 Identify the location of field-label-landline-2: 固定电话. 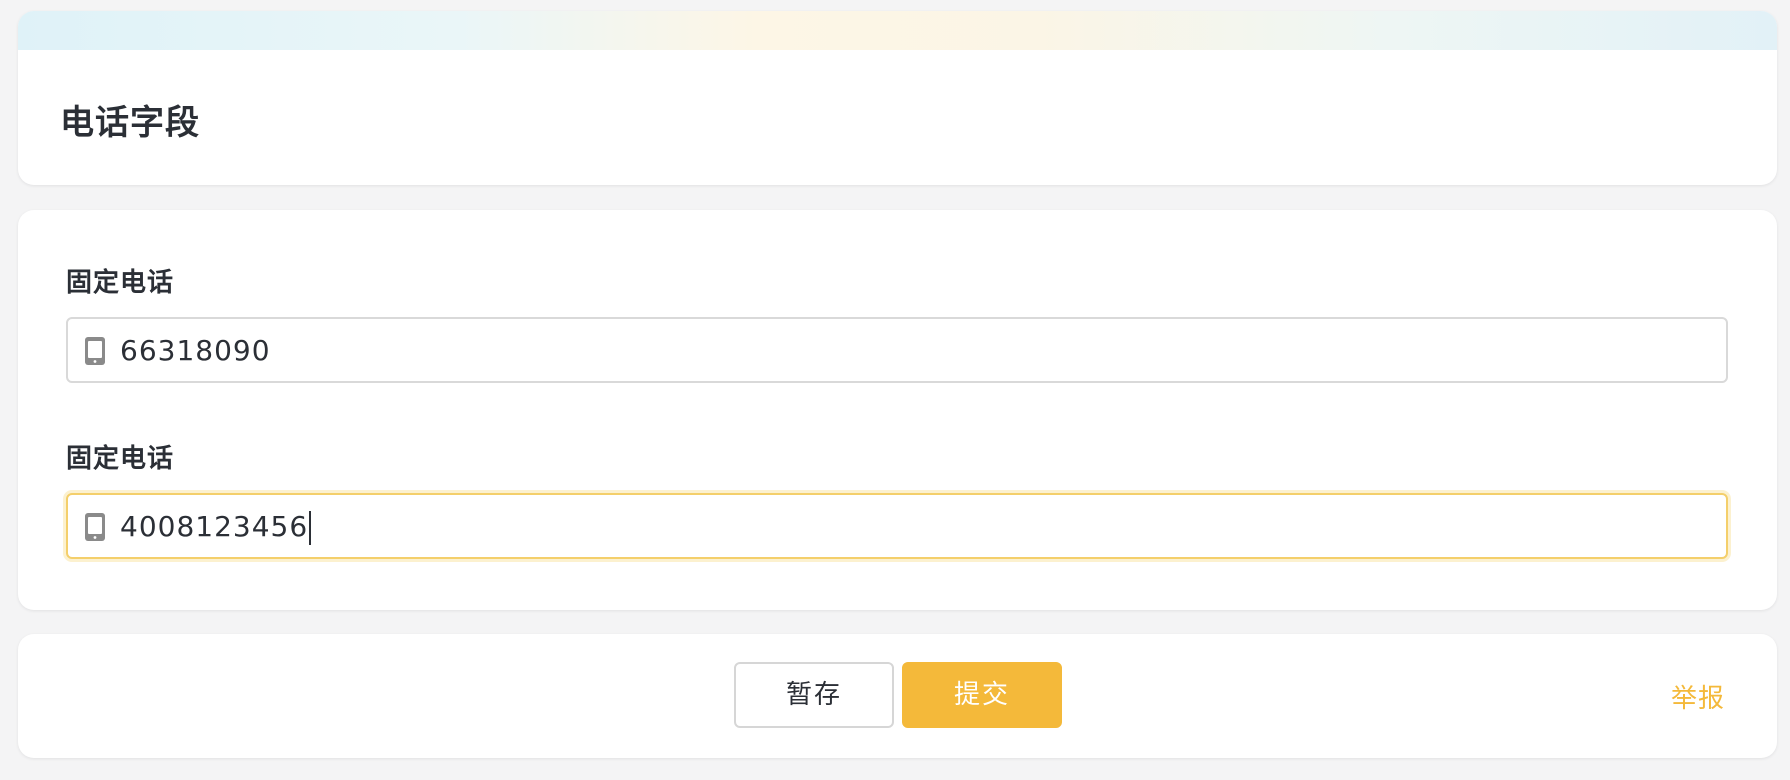
(120, 459).